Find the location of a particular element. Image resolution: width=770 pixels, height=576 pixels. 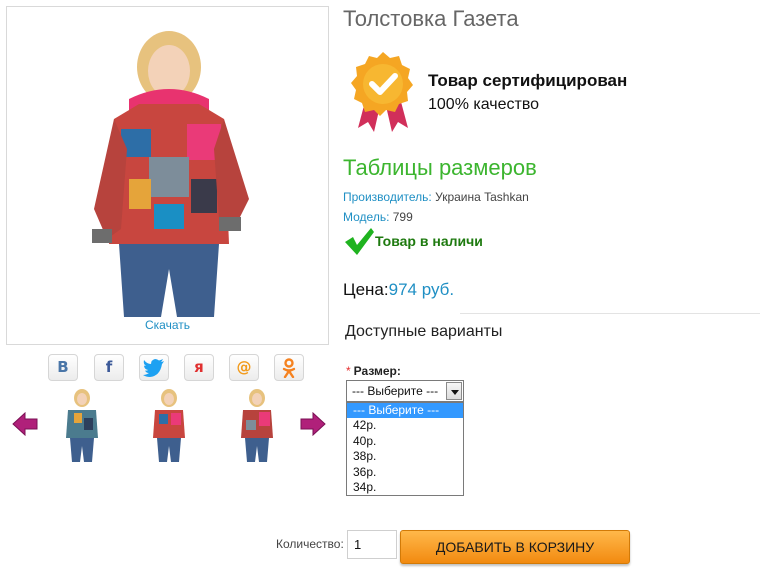

odnoklassniki-share-button is located at coordinates (289, 367).